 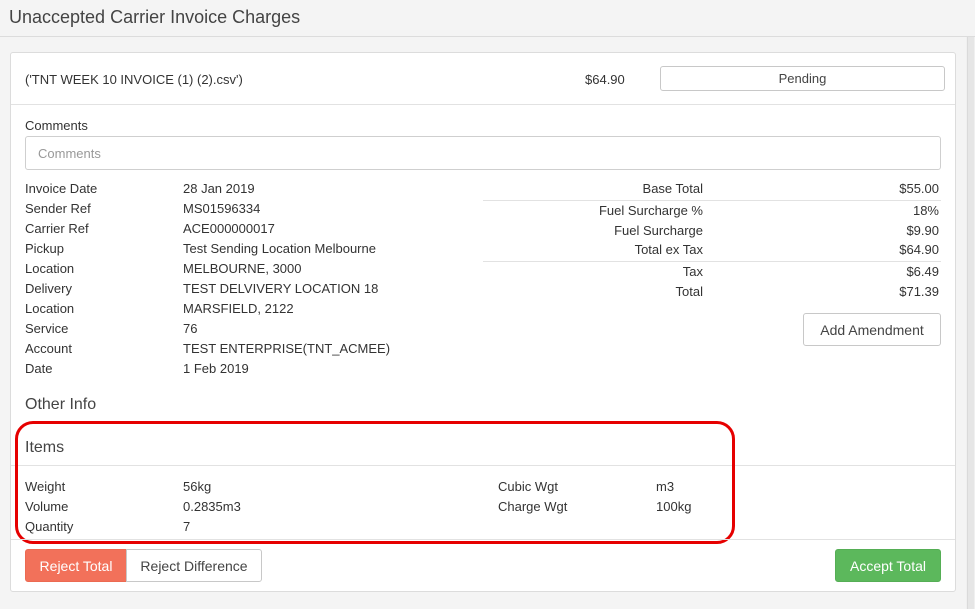 What do you see at coordinates (238, 308) in the screenshot?
I see `detail-value-delivery-location: MARSFIELD, 2122` at bounding box center [238, 308].